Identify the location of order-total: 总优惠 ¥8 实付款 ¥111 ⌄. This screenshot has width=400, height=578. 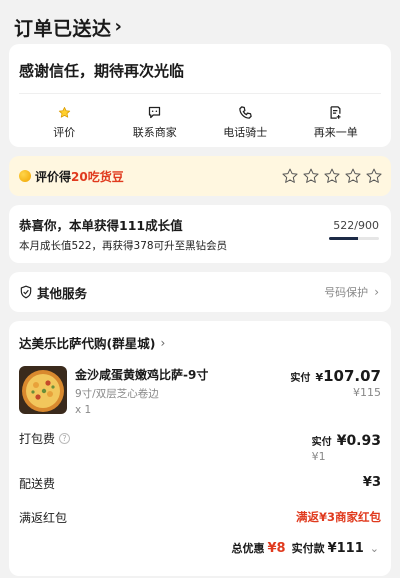
(306, 548).